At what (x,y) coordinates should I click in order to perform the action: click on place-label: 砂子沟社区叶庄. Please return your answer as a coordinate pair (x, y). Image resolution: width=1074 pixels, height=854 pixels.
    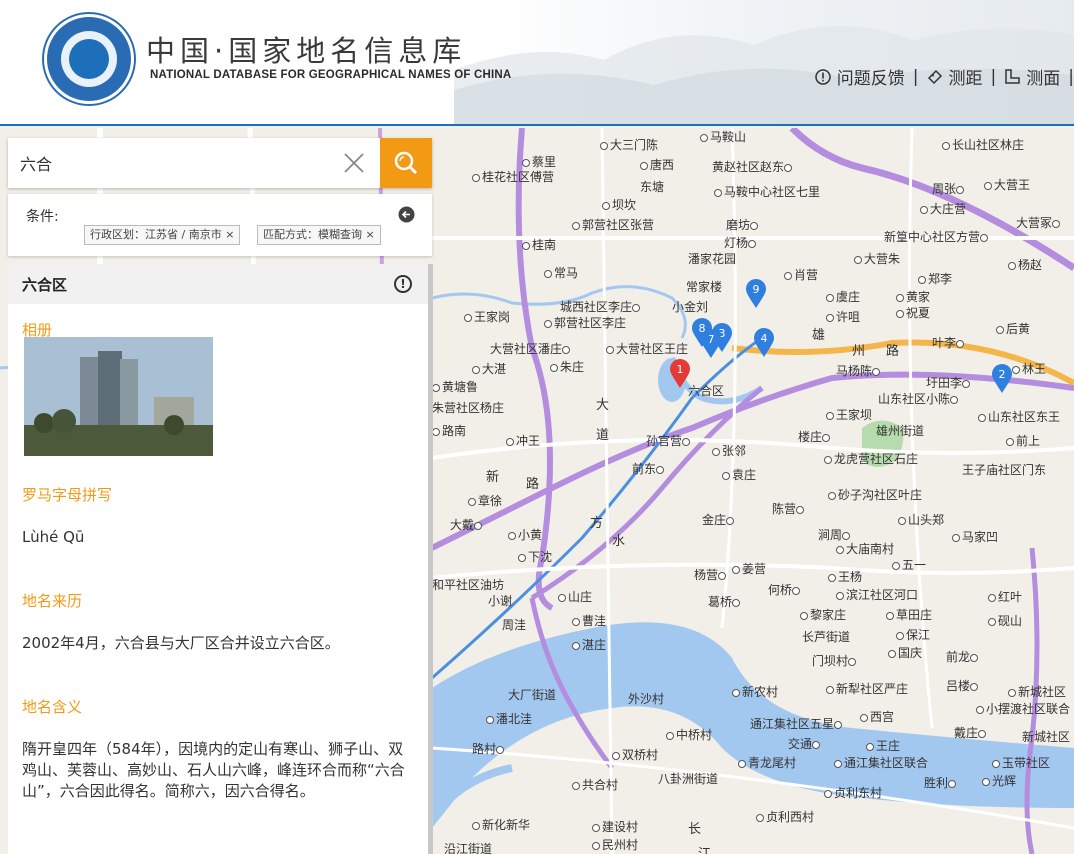
    Looking at the image, I should click on (875, 494).